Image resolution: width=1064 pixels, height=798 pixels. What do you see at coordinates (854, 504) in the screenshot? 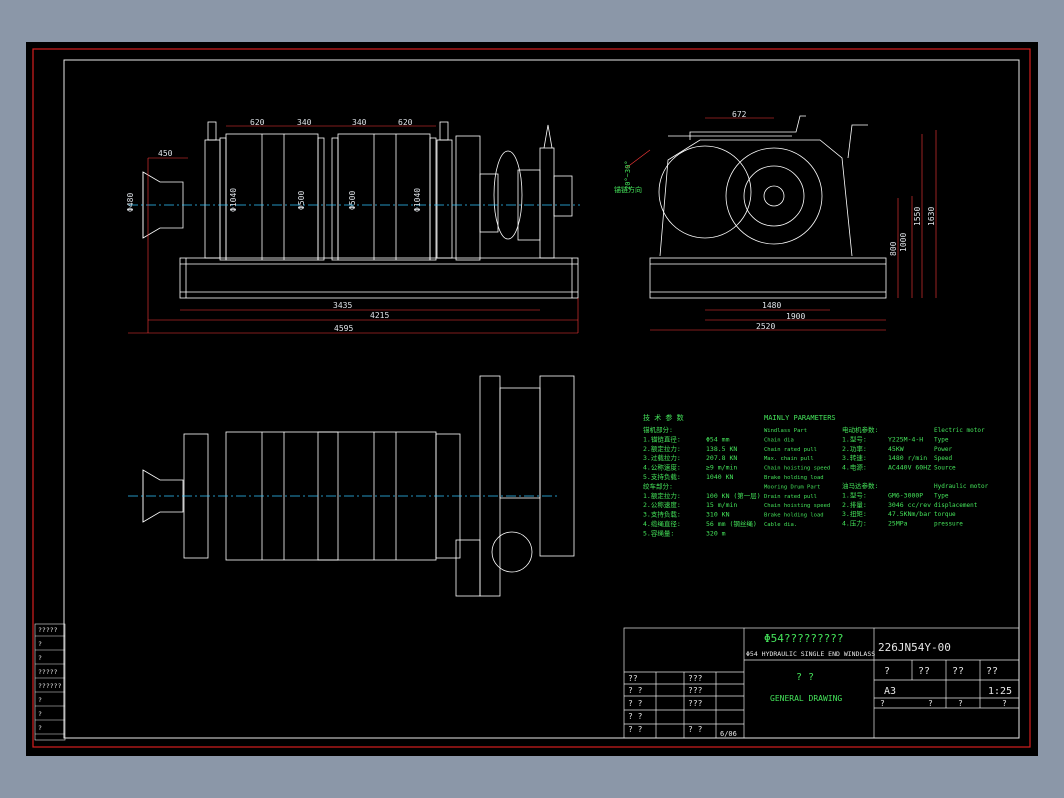
I see `hydraulic-cn-label: 2.排量:` at bounding box center [854, 504].